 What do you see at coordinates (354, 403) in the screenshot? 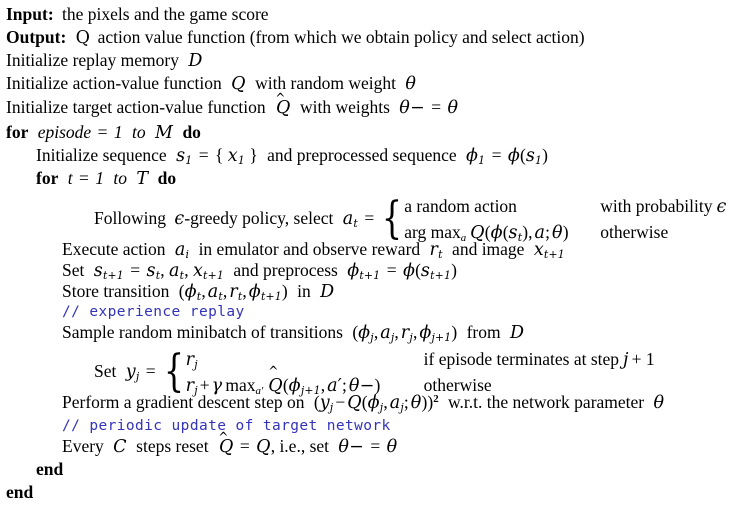
I see `perform-q: Q` at bounding box center [354, 403].